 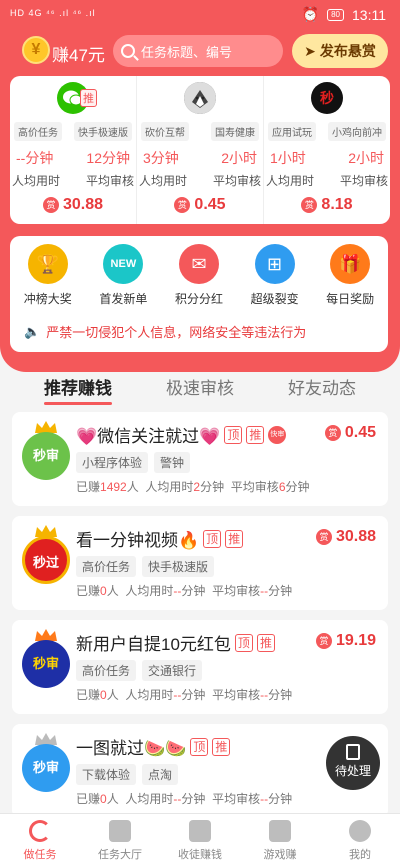 I want to click on nav-profile: 我的, so click(x=360, y=840).